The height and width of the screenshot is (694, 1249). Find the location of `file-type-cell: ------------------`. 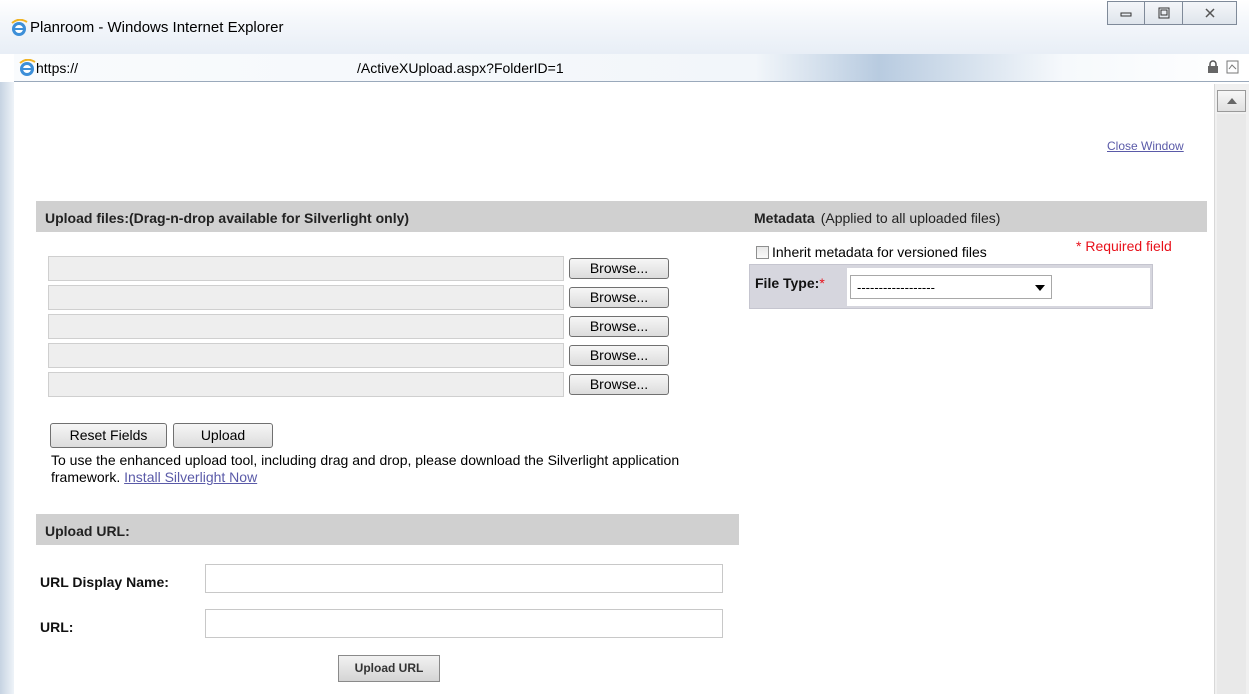

file-type-cell: ------------------ is located at coordinates (998, 287).